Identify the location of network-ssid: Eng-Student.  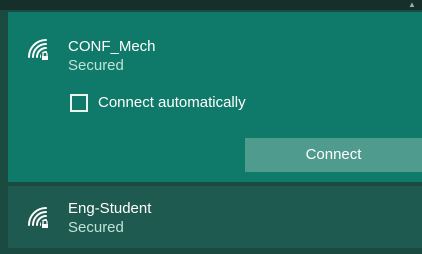
(110, 208).